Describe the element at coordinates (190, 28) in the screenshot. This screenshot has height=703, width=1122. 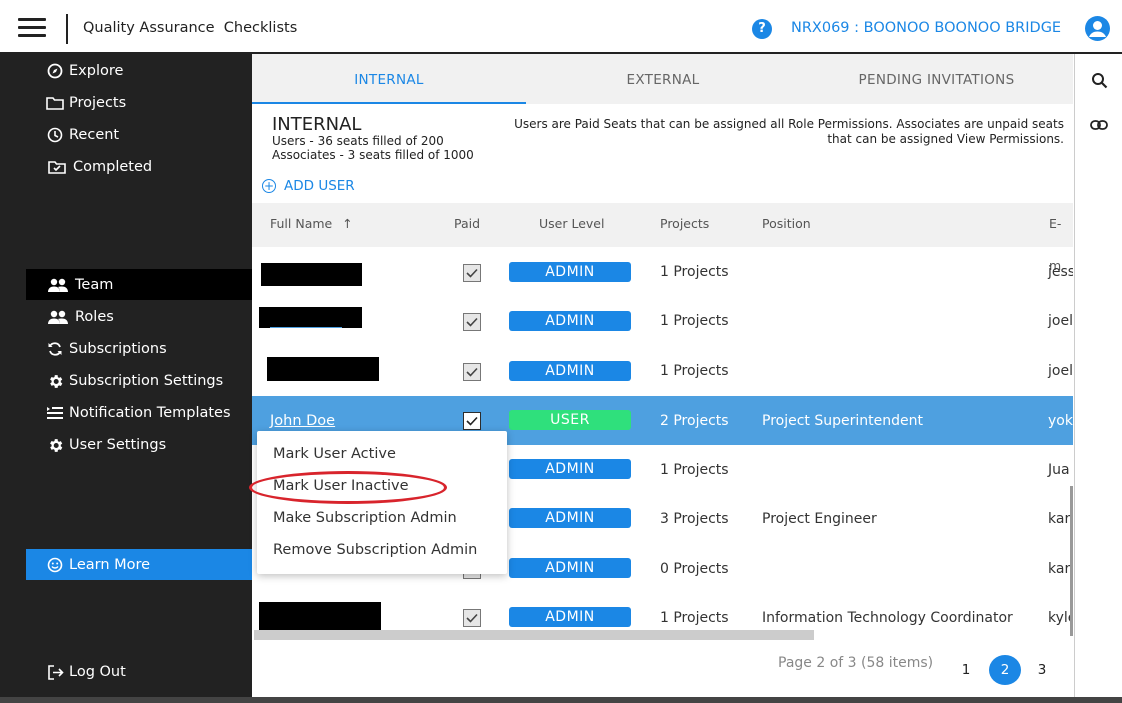
I see `app-title: Quality Assurance Checklists` at that location.